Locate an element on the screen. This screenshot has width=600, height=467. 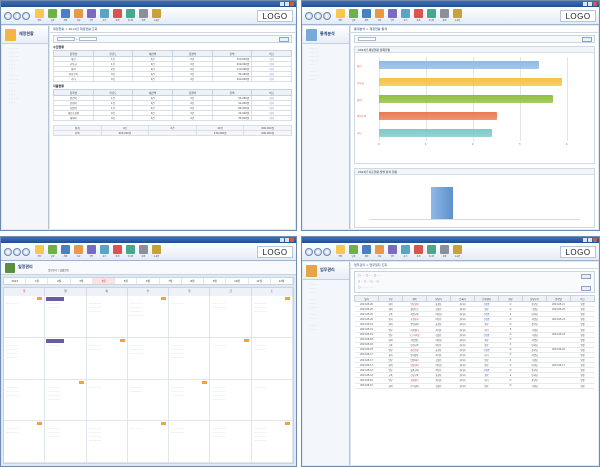
month-tab: 11월 is located at coordinates (260, 281).